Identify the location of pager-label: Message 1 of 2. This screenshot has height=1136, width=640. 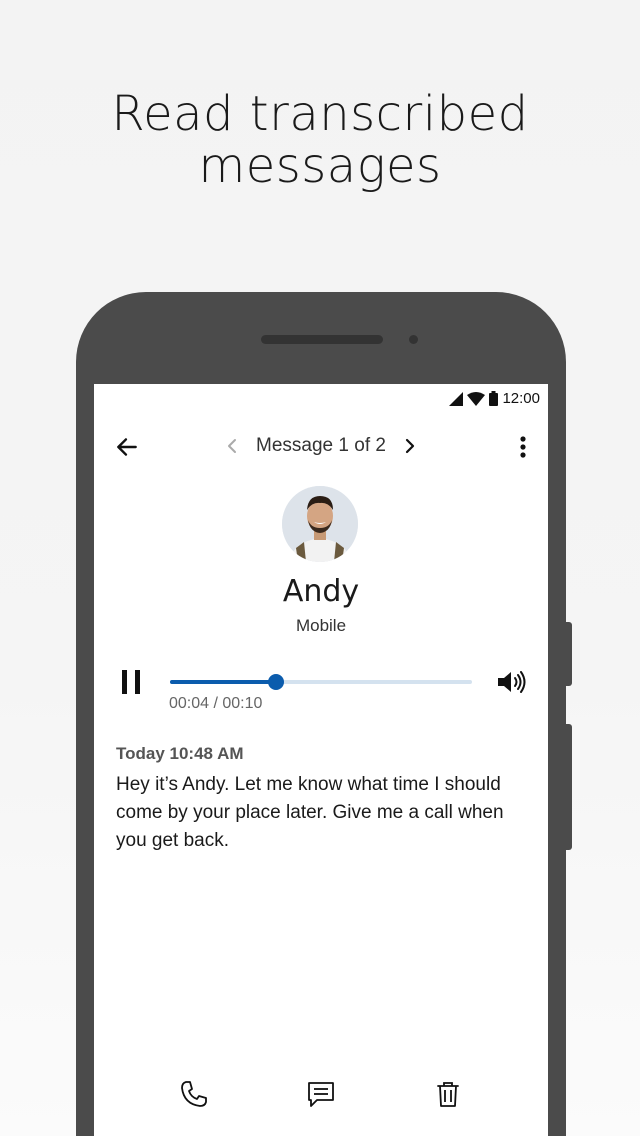
(321, 445).